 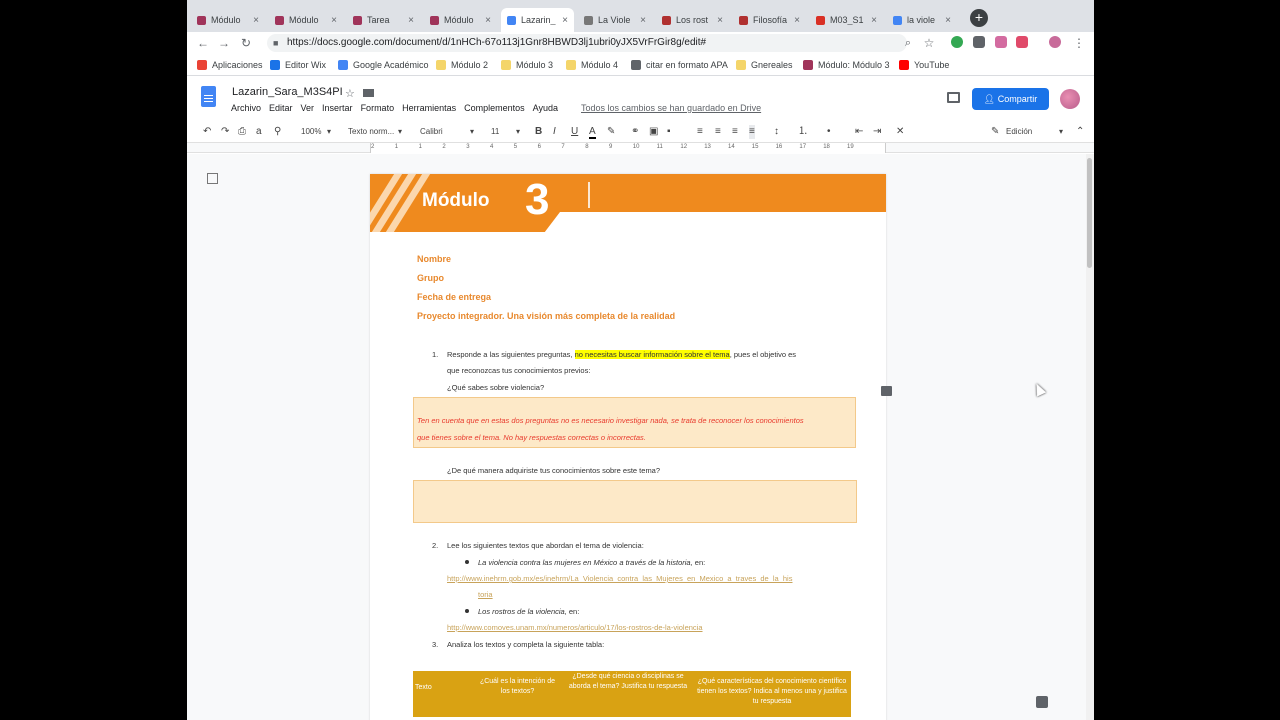 What do you see at coordinates (337, 108) in the screenshot?
I see `menu-item: Insertar` at bounding box center [337, 108].